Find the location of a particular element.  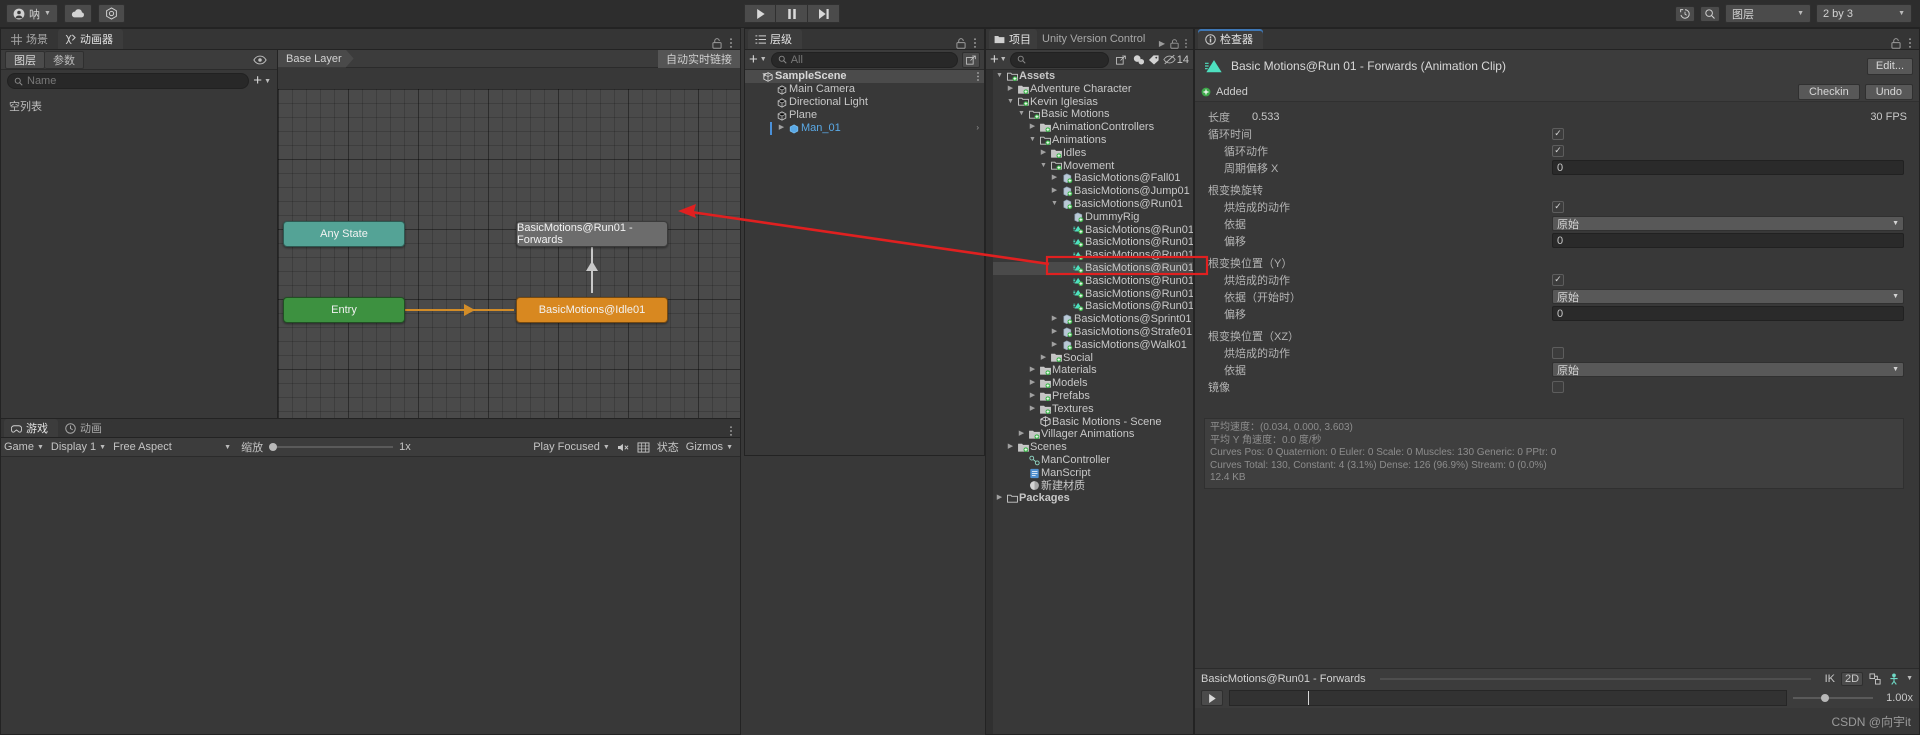

property-popup: 原始 ▼ is located at coordinates (1728, 296).